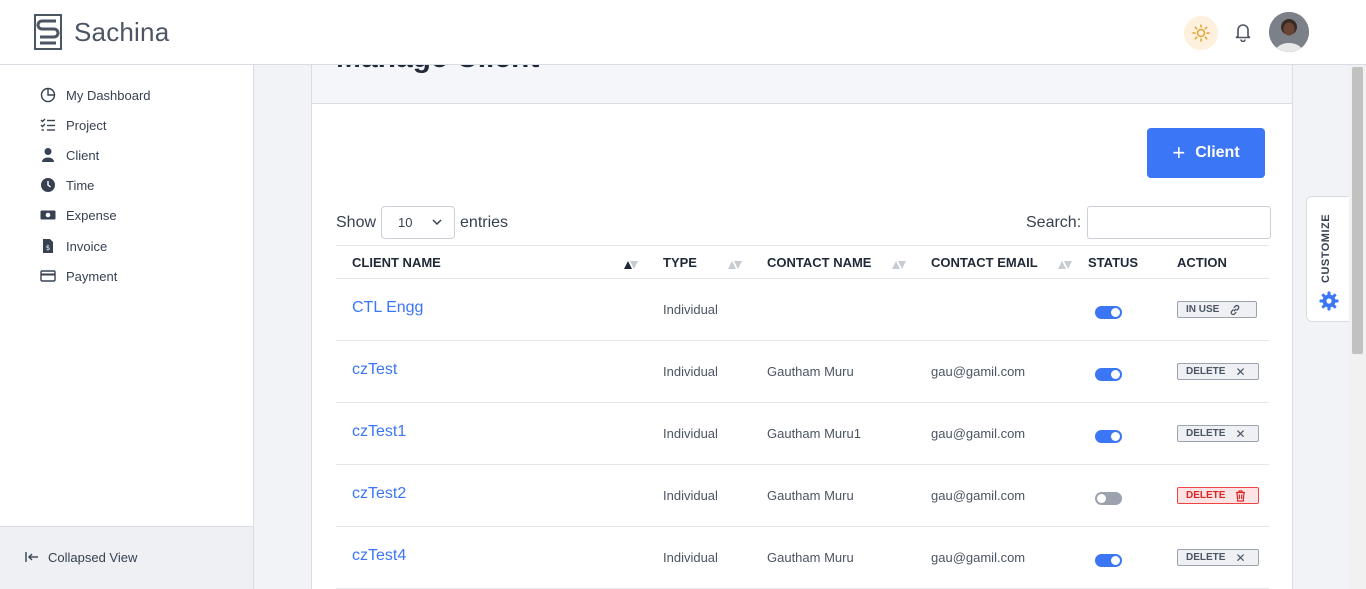 The width and height of the screenshot is (1366, 589). Describe the element at coordinates (405, 222) in the screenshot. I see `page-length-value: 10` at that location.